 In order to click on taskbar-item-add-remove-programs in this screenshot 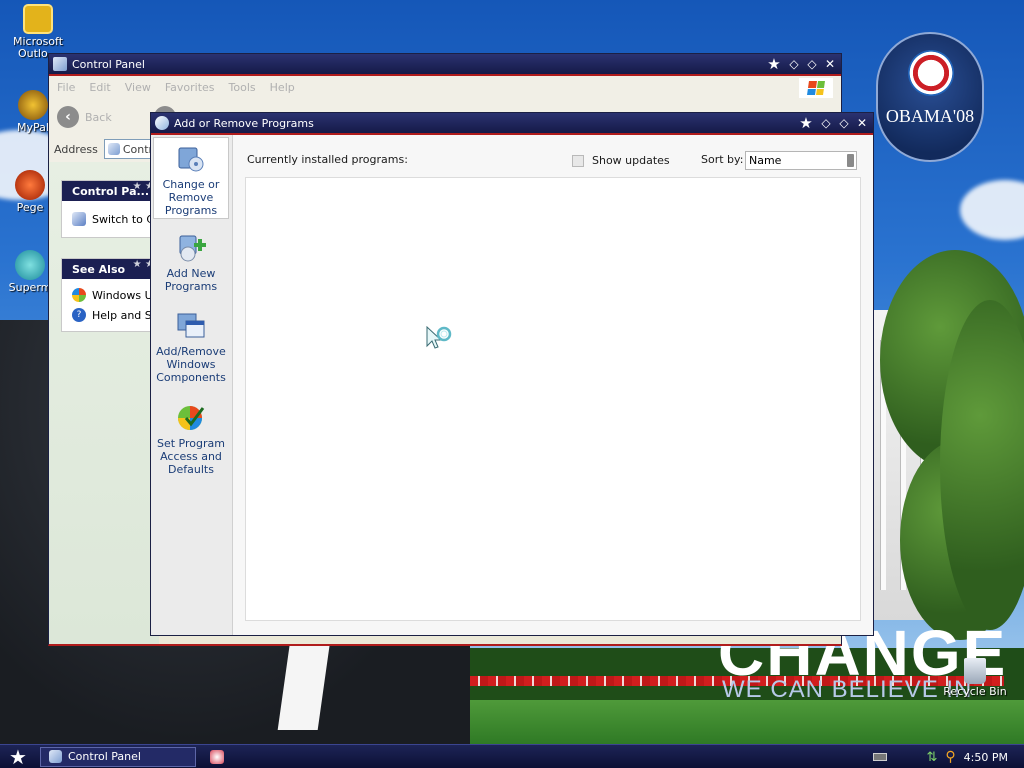, I will do `click(217, 757)`.